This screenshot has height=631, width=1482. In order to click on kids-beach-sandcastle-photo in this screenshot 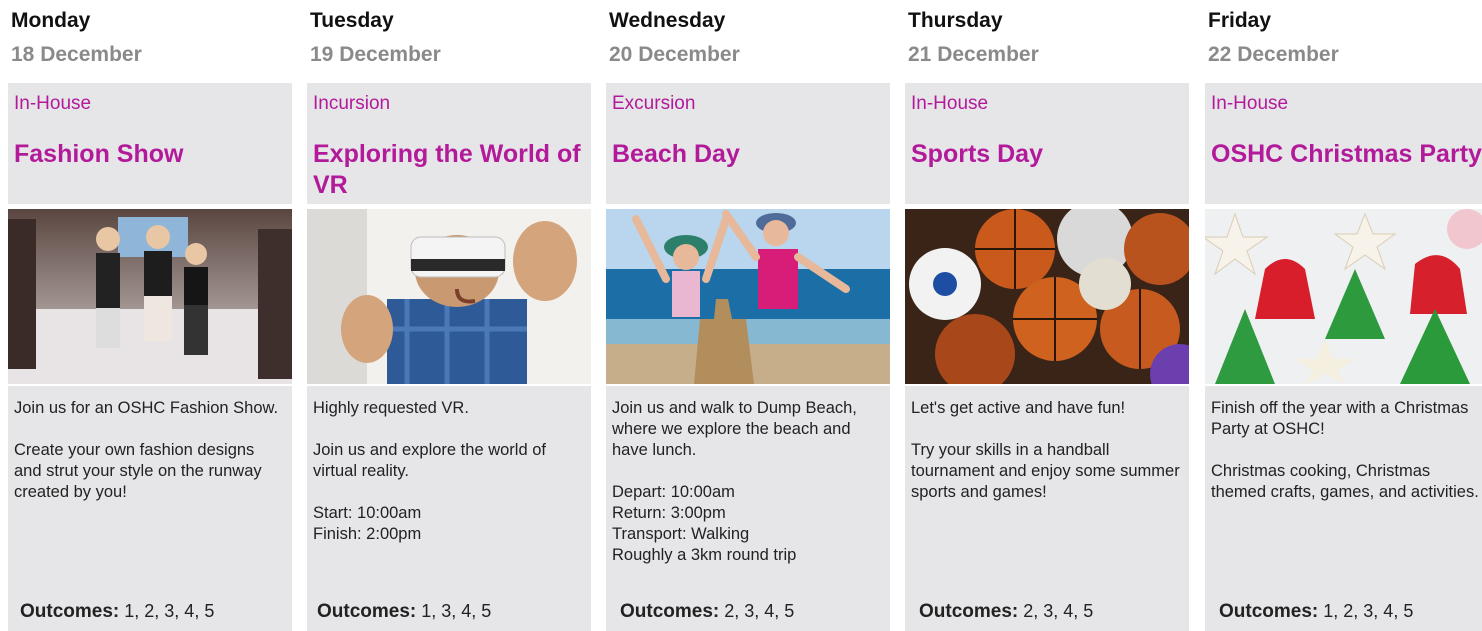, I will do `click(748, 296)`.